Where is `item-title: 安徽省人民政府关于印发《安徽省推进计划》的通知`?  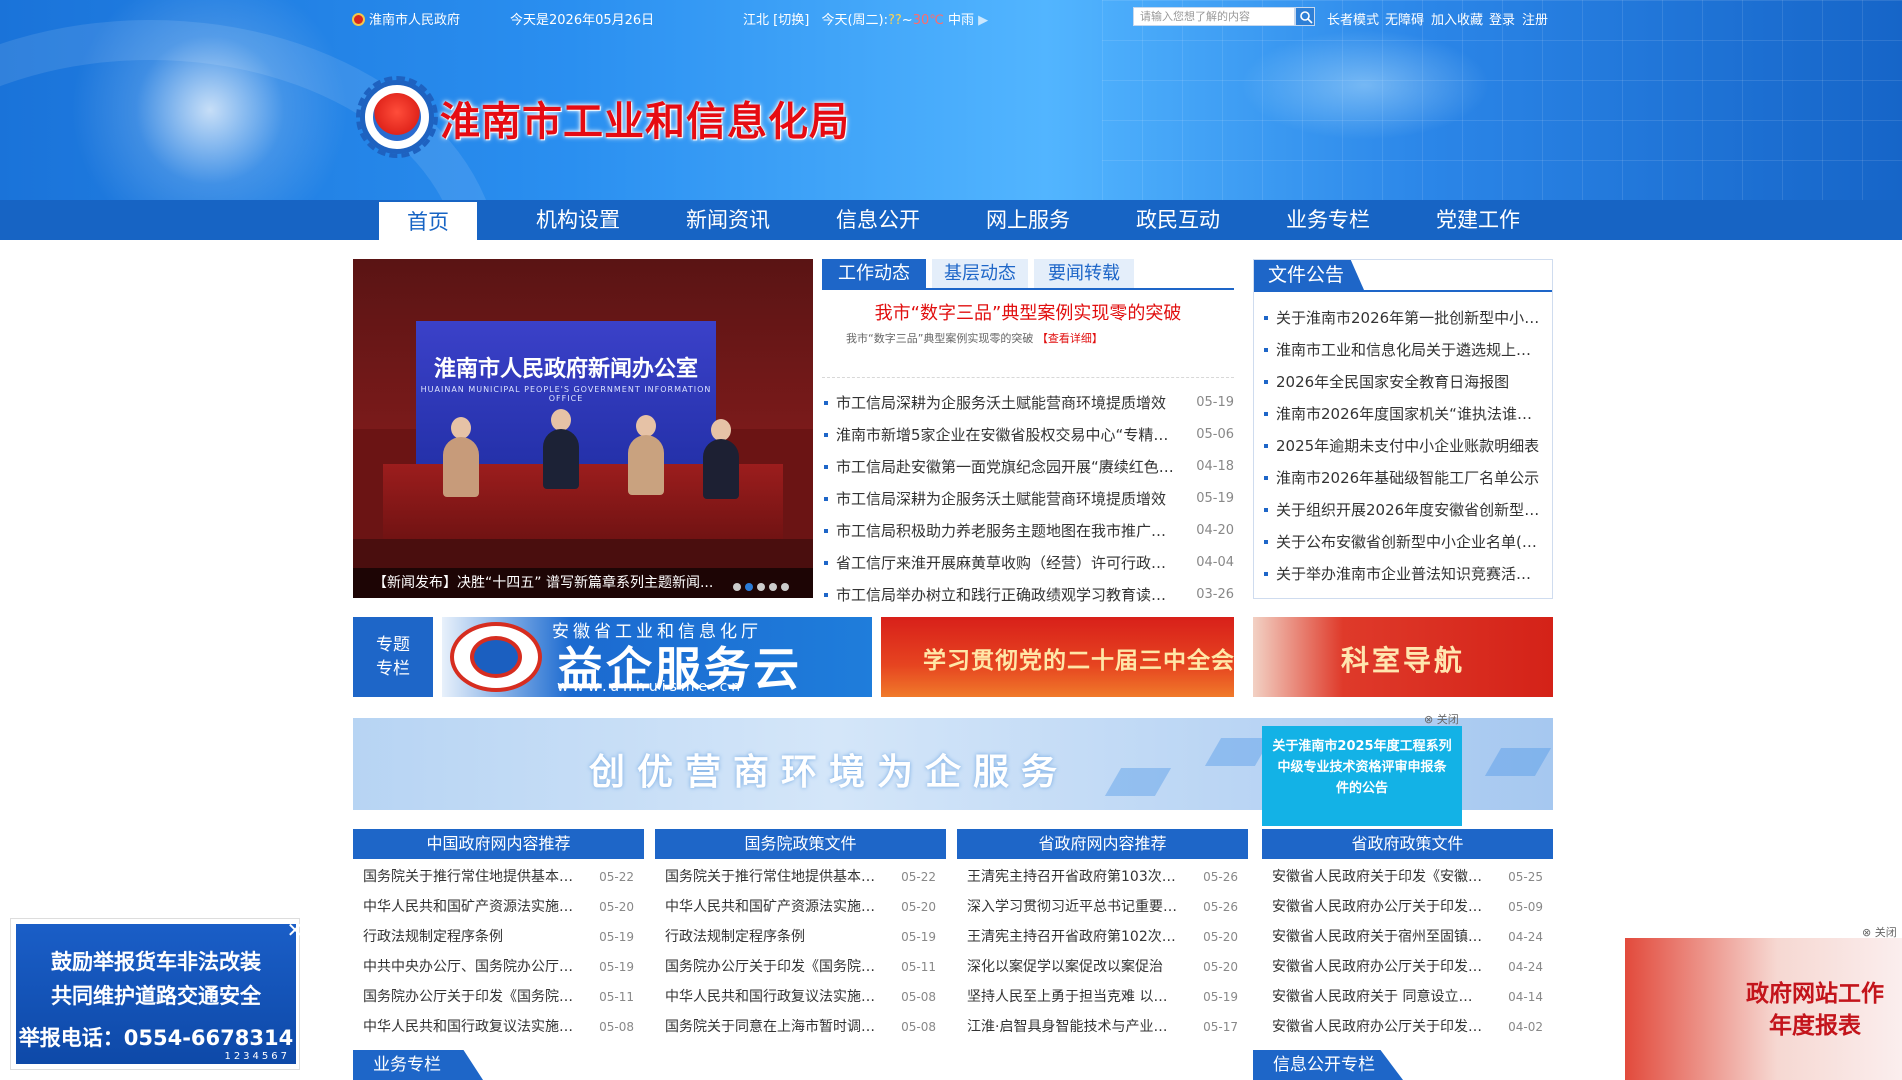 item-title: 安徽省人民政府关于印发《安徽省推进计划》的通知 is located at coordinates (1377, 877).